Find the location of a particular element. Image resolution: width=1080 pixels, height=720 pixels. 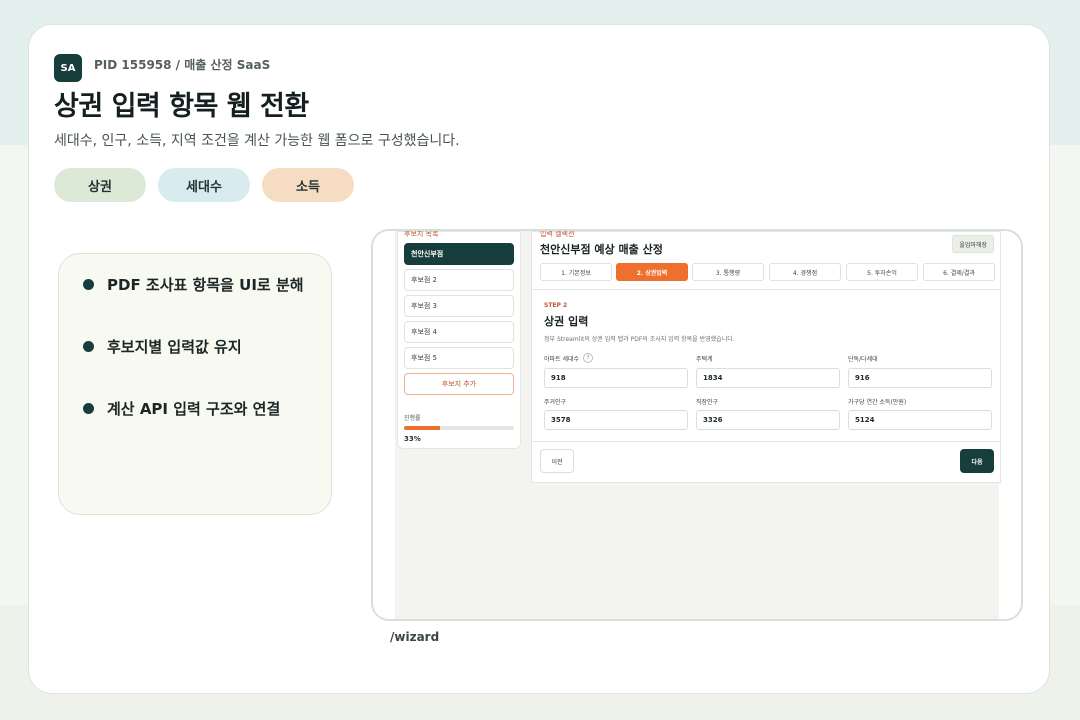

field-label-worker-population: 직장인구 is located at coordinates (707, 402).